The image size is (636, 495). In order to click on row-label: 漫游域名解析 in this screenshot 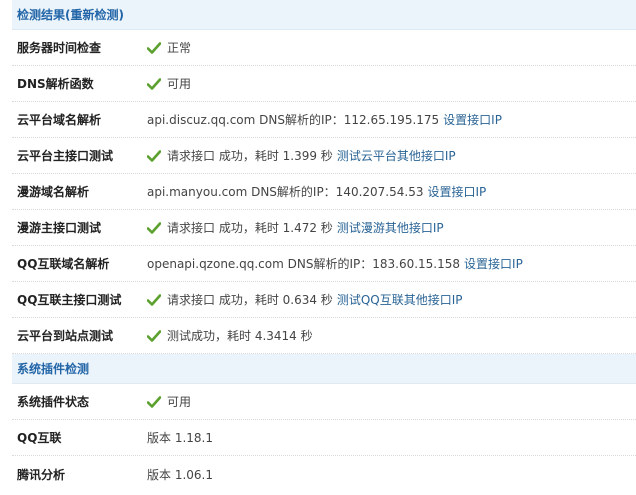, I will do `click(53, 192)`.